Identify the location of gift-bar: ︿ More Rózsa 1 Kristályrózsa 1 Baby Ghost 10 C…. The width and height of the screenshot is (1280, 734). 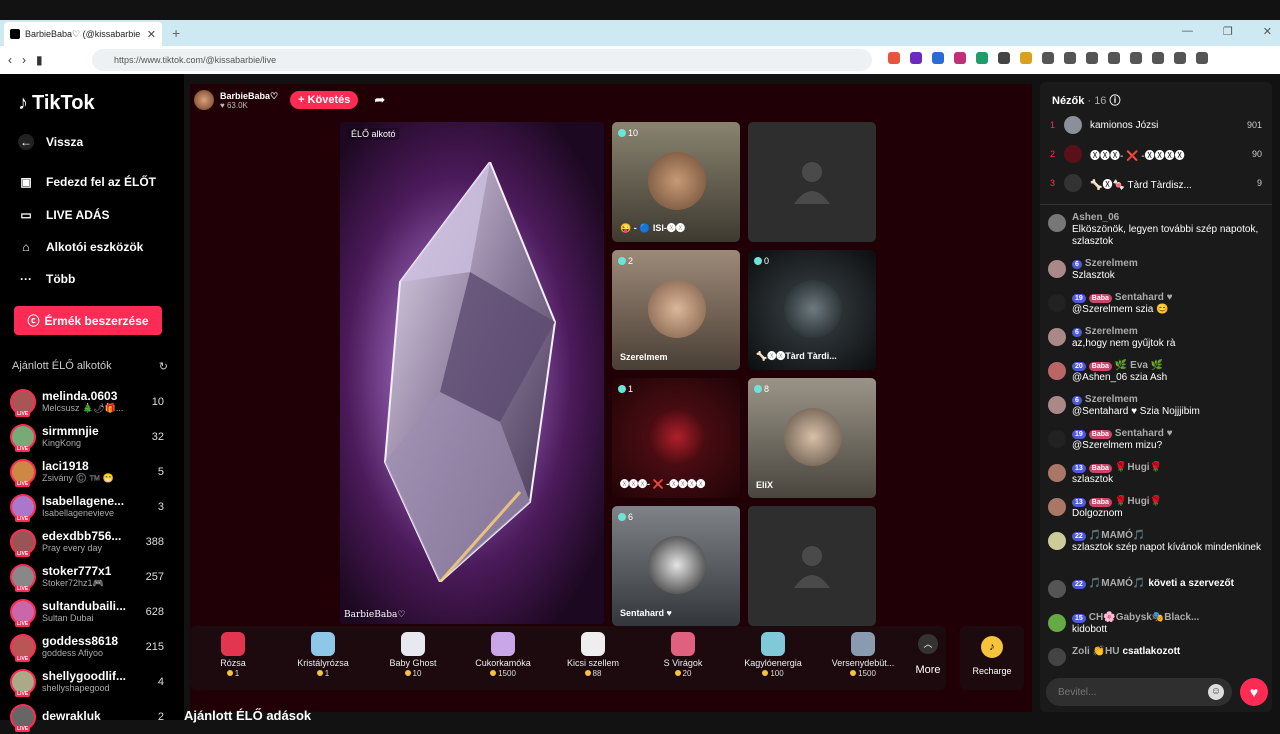
(607, 658).